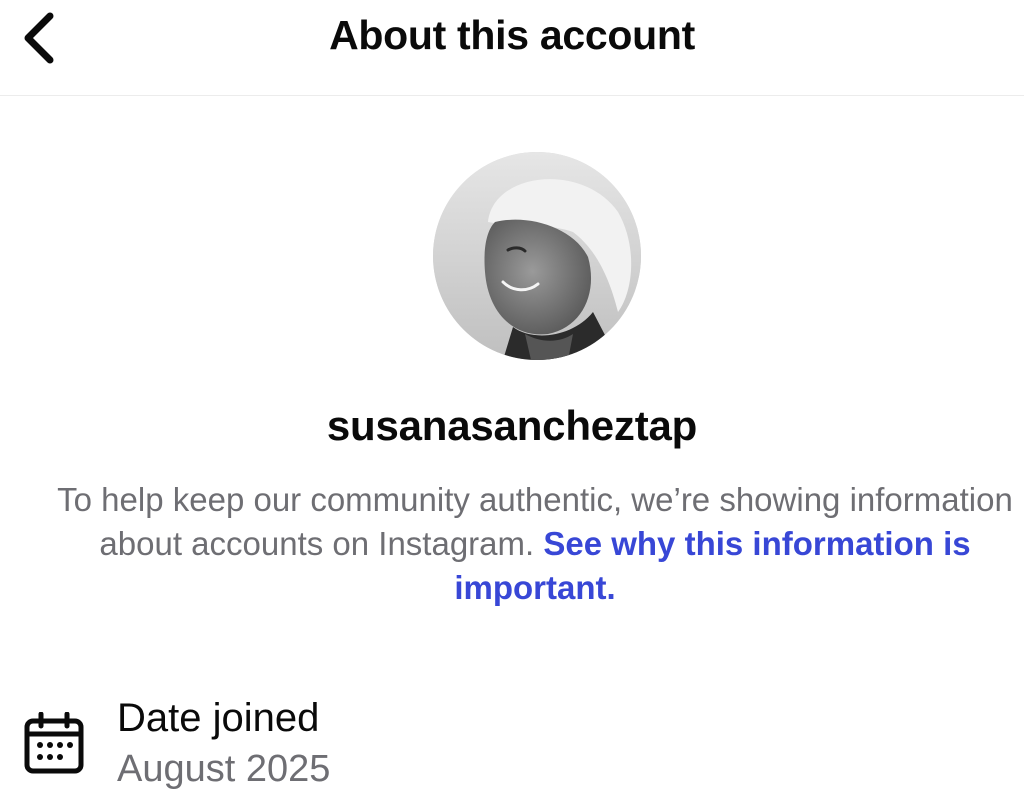  I want to click on date-joined-row: Date joined August 2025, so click(512, 745).